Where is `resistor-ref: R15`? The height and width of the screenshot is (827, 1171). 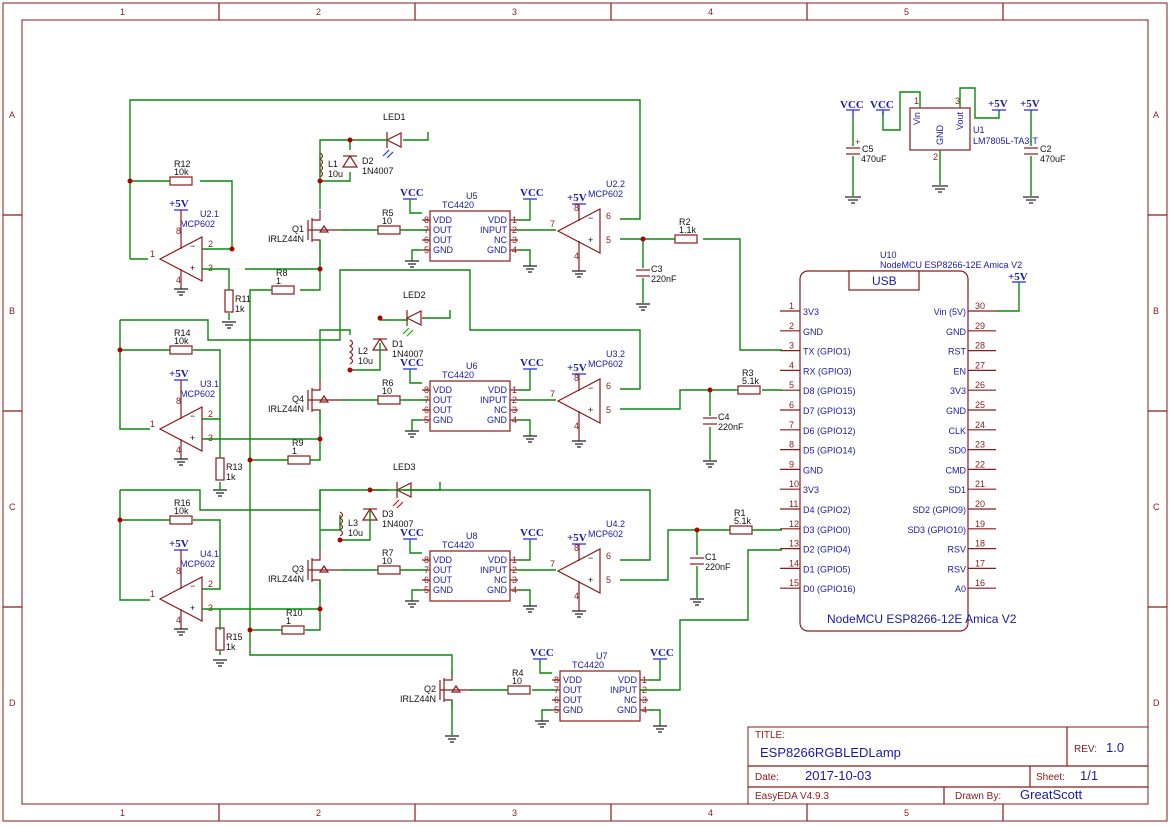
resistor-ref: R15 is located at coordinates (234, 637).